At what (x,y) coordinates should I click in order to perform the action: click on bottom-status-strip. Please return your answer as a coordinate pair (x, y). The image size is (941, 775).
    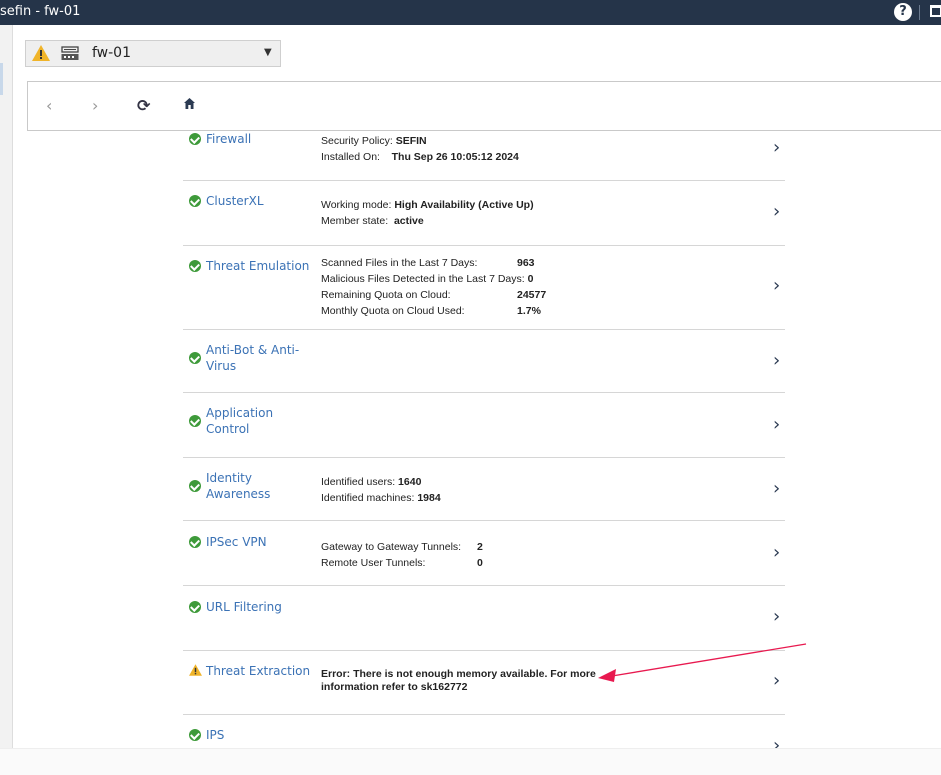
    Looking at the image, I should click on (470, 761).